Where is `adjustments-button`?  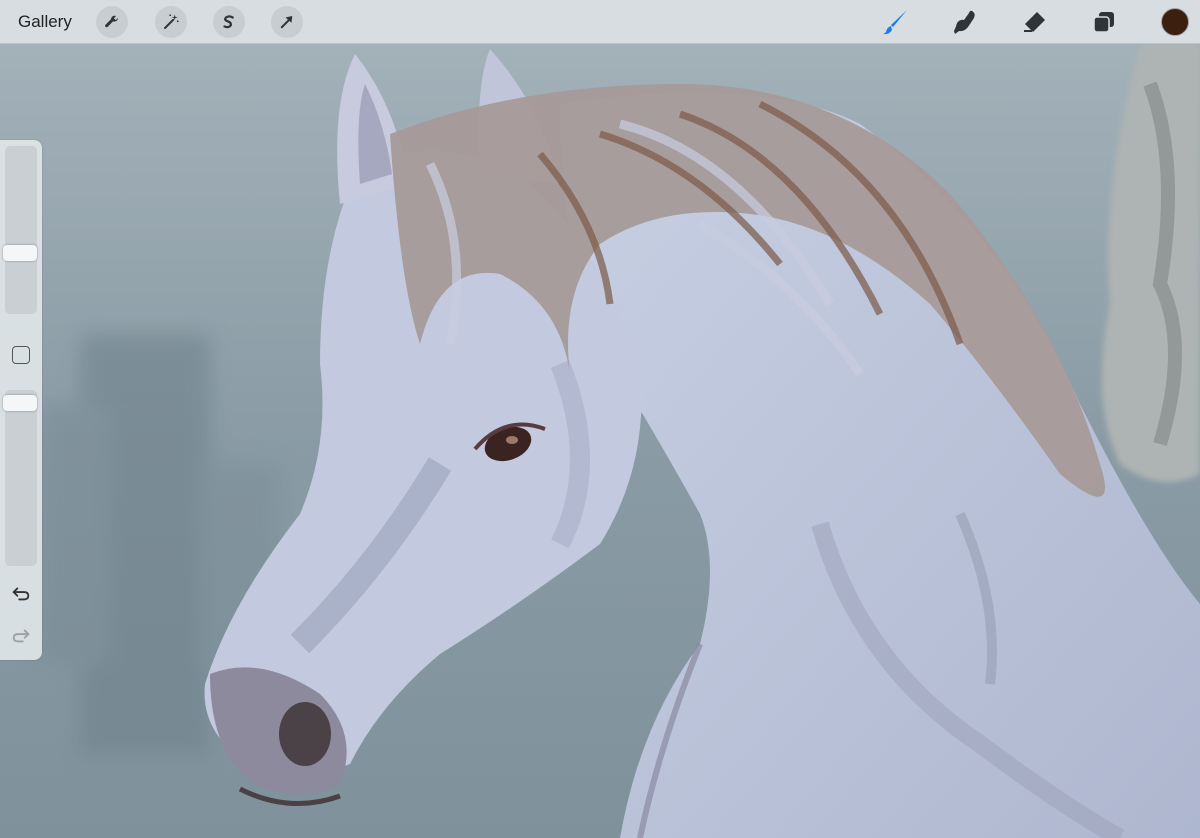
adjustments-button is located at coordinates (171, 22).